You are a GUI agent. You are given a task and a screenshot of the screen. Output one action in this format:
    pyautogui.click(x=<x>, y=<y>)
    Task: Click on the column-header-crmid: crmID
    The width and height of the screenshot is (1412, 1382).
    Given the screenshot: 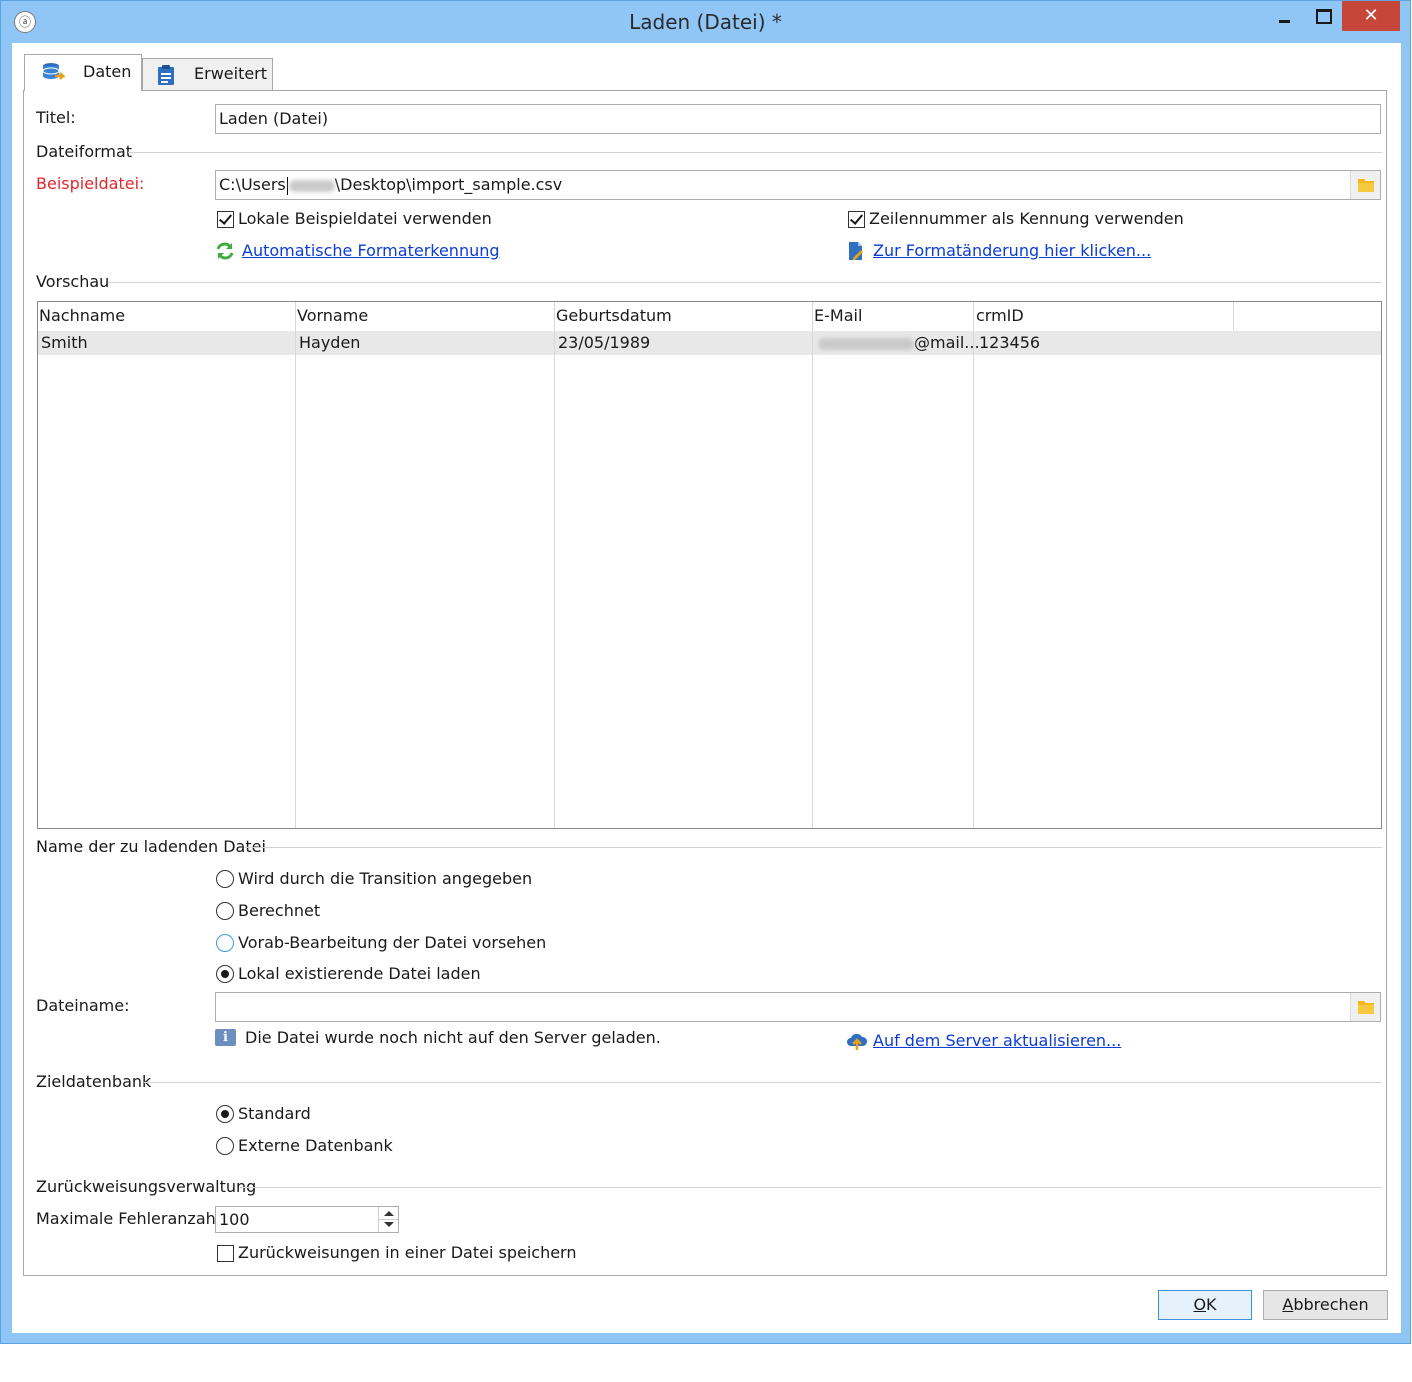 What is the action you would take?
    pyautogui.click(x=1000, y=315)
    